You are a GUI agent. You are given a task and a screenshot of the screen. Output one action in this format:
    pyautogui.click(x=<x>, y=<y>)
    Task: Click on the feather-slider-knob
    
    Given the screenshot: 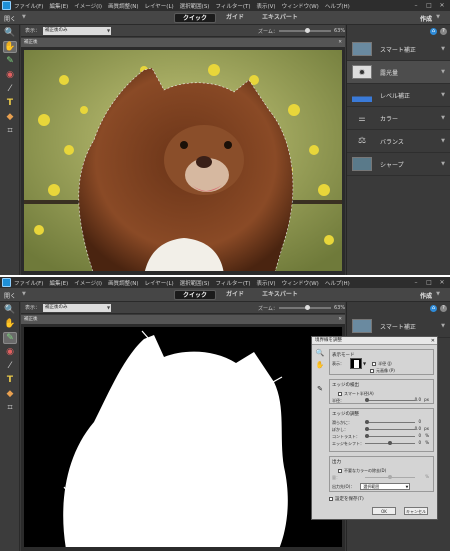 What is the action you would take?
    pyautogui.click(x=367, y=429)
    